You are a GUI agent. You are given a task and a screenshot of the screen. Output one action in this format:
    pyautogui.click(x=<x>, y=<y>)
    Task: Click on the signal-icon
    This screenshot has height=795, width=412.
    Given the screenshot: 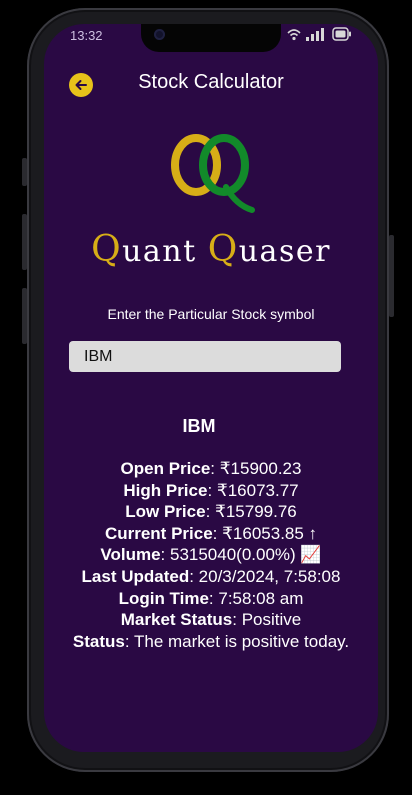 What is the action you would take?
    pyautogui.click(x=315, y=34)
    